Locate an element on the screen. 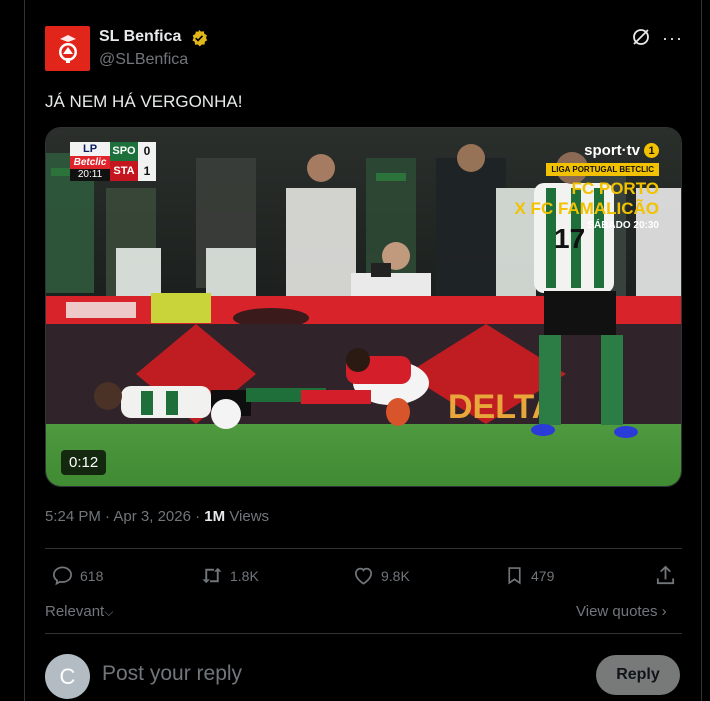 Image resolution: width=710 pixels, height=701 pixels. reply-count: 618 is located at coordinates (92, 575).